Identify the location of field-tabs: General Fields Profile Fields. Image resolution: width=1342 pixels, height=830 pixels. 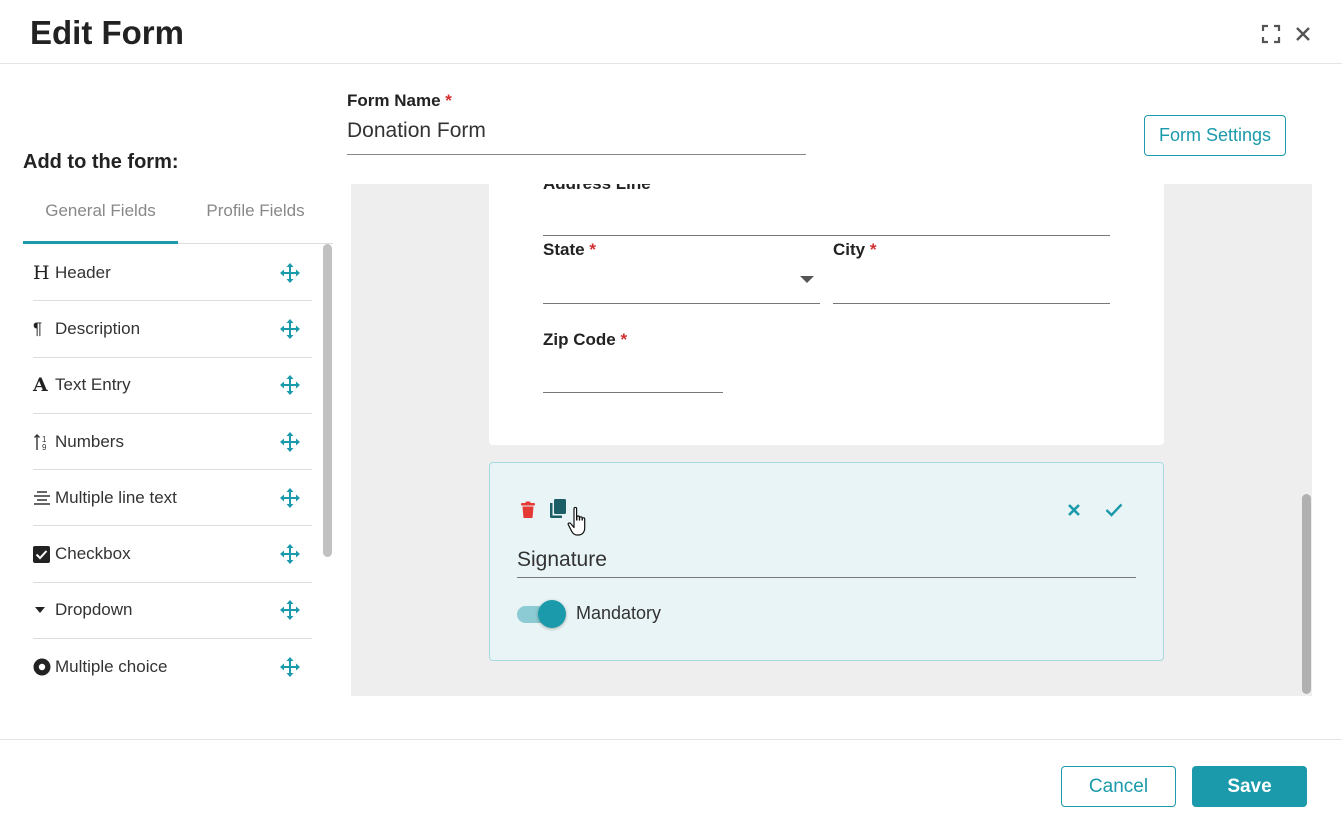
(178, 220).